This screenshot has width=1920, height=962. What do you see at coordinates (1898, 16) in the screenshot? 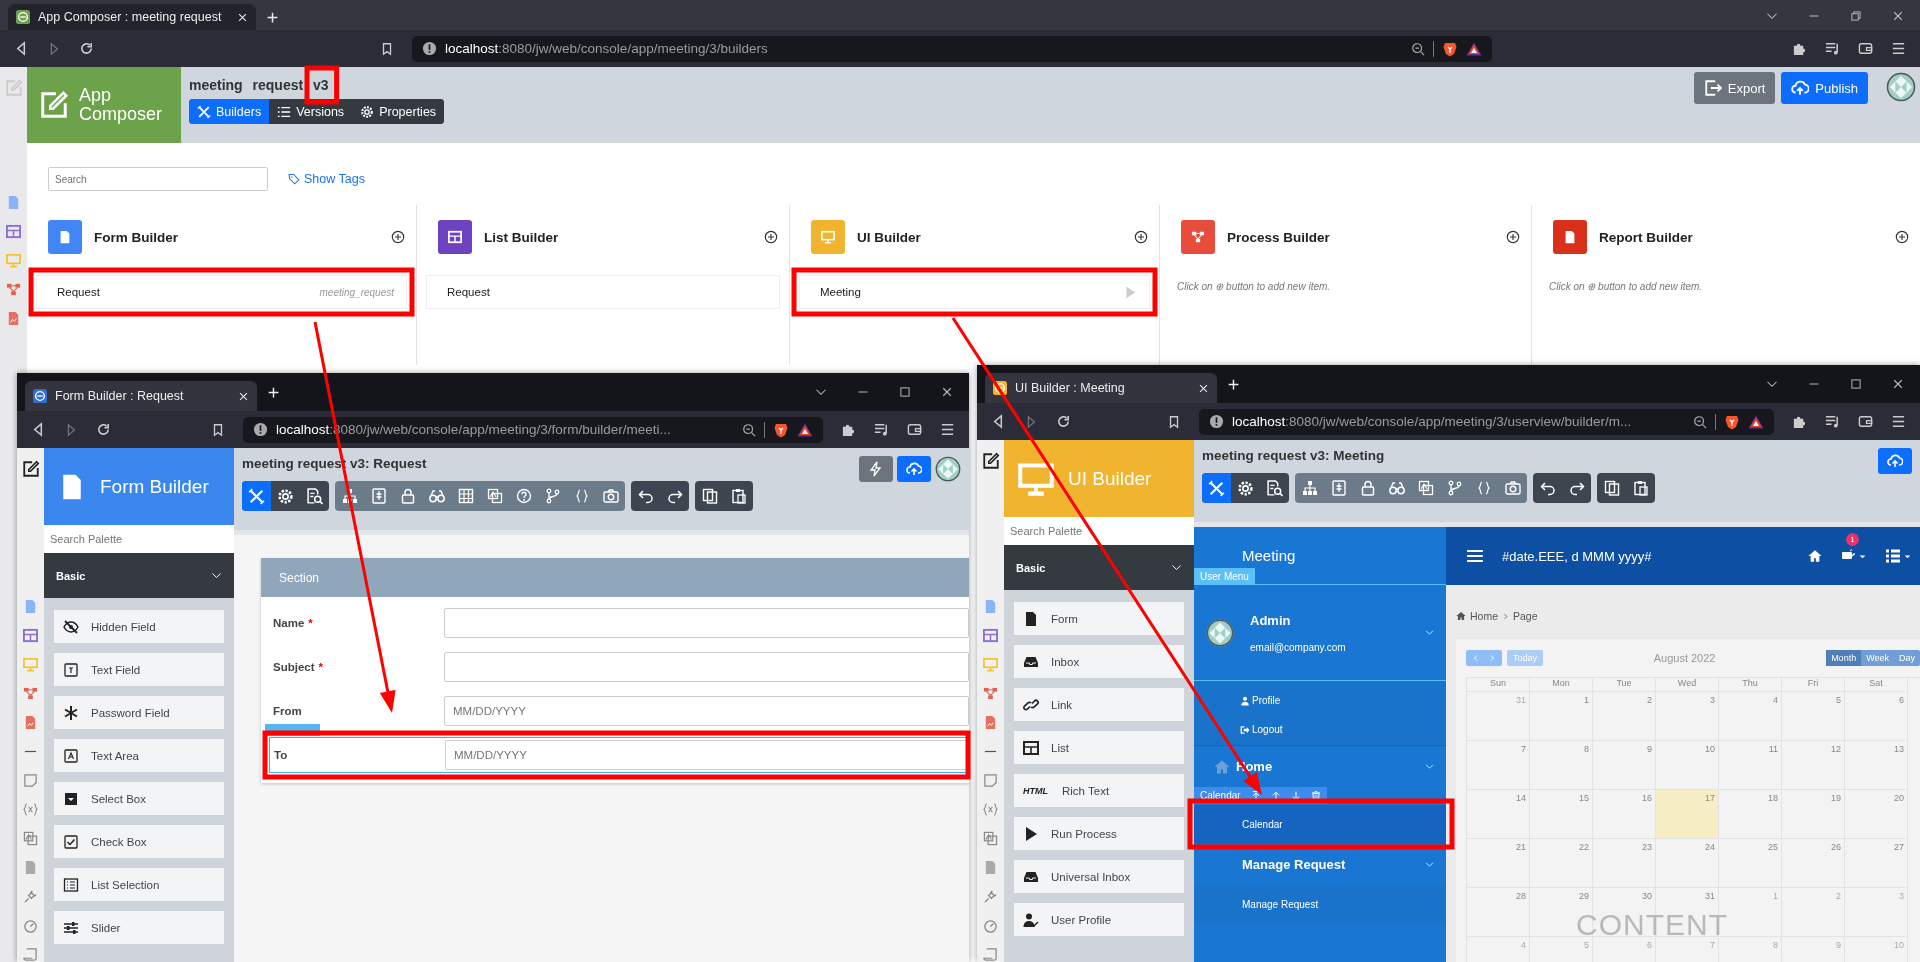
I see `close-icon` at bounding box center [1898, 16].